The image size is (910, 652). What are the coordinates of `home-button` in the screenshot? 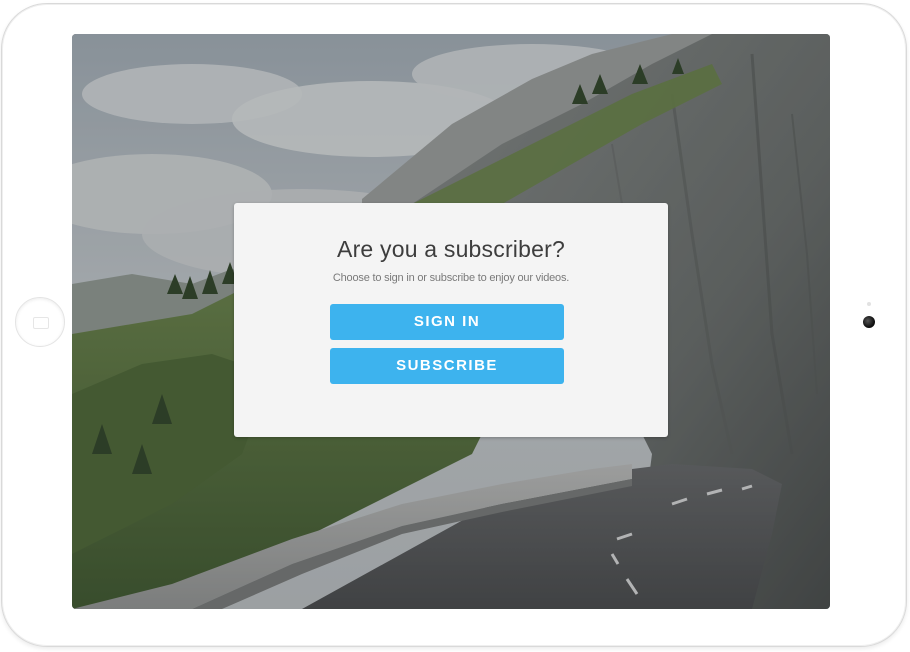 It's located at (40, 322).